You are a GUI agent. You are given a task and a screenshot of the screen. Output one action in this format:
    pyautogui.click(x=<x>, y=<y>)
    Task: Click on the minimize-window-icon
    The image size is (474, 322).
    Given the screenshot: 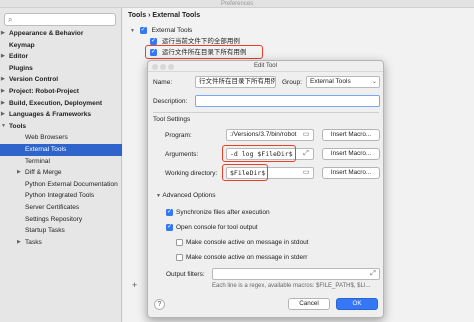 What is the action you would take?
    pyautogui.click(x=163, y=67)
    